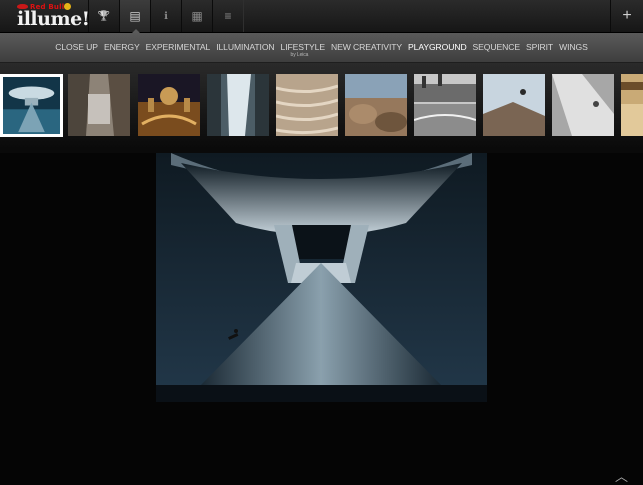  Describe the element at coordinates (624, 475) in the screenshot. I see `scroll-up-button: ︿` at that location.